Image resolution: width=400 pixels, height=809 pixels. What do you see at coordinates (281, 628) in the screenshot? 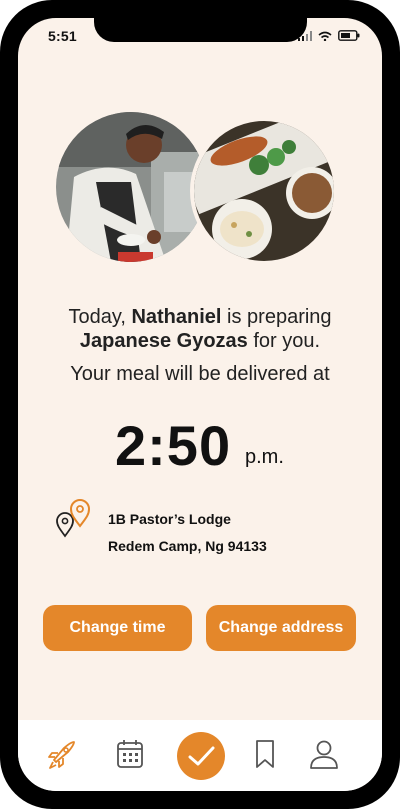
I see `change-address-button: Change address` at bounding box center [281, 628].